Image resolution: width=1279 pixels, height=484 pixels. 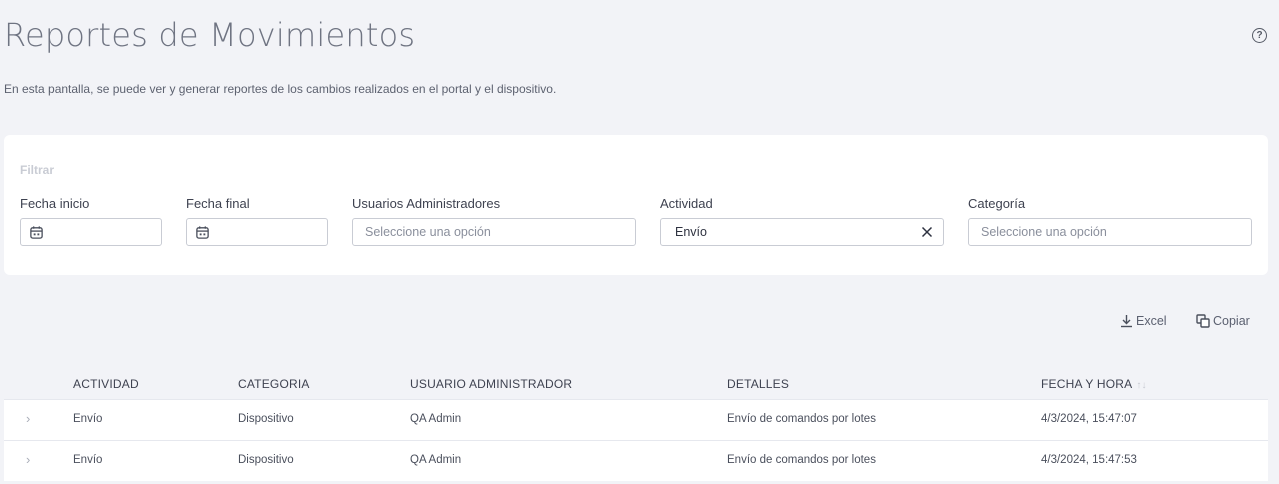 I want to click on admin-users-select: Seleccione una opción, so click(x=494, y=232).